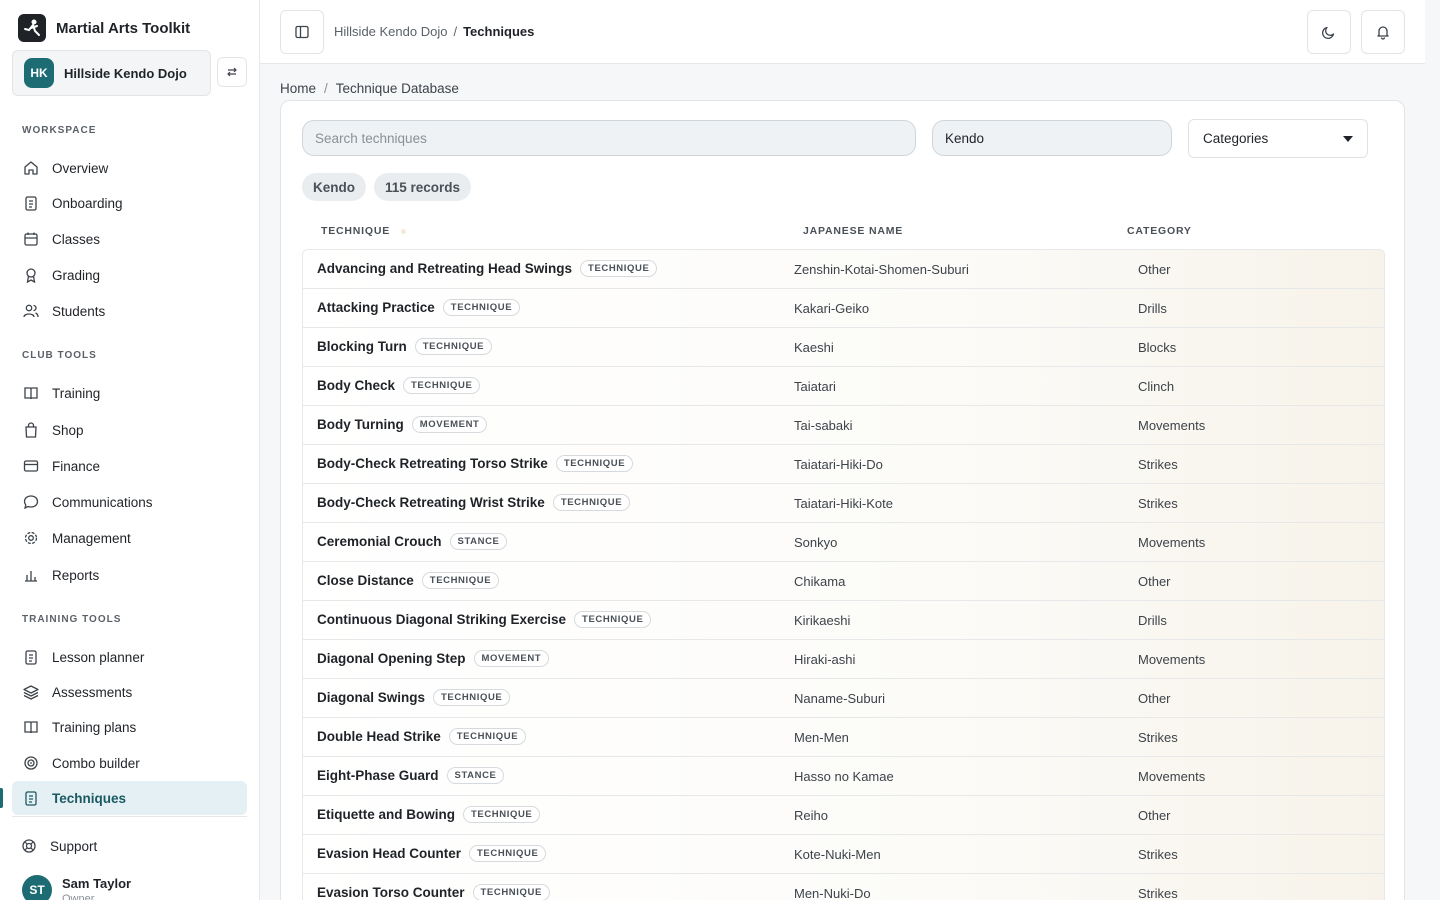 Image resolution: width=1440 pixels, height=900 pixels. What do you see at coordinates (129, 393) in the screenshot?
I see `sidebar-item-training: Training` at bounding box center [129, 393].